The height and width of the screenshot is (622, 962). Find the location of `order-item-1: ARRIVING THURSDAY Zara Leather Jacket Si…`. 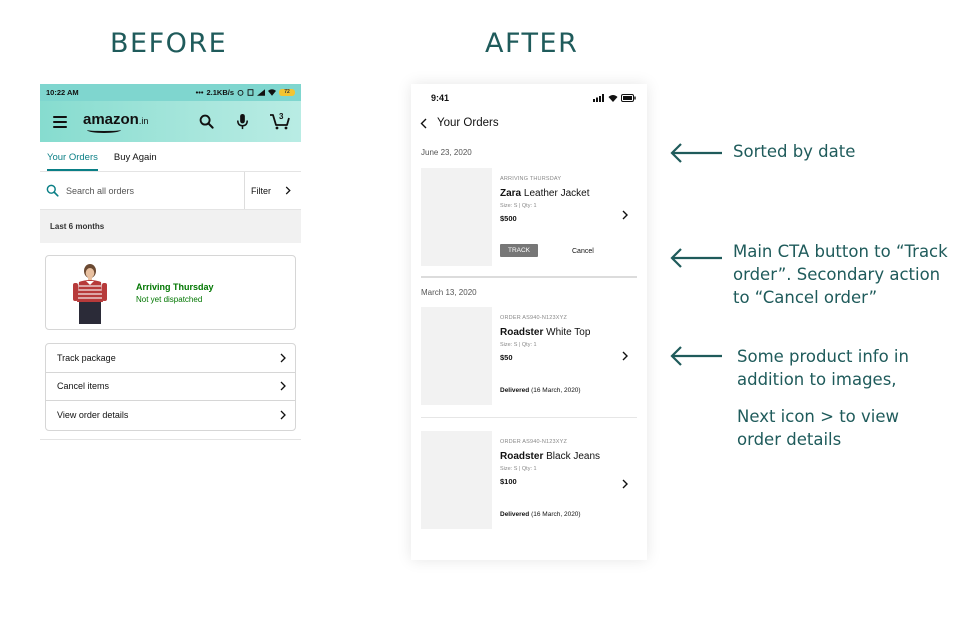

order-item-1: ARRIVING THURSDAY Zara Leather Jacket Si… is located at coordinates (529, 218).